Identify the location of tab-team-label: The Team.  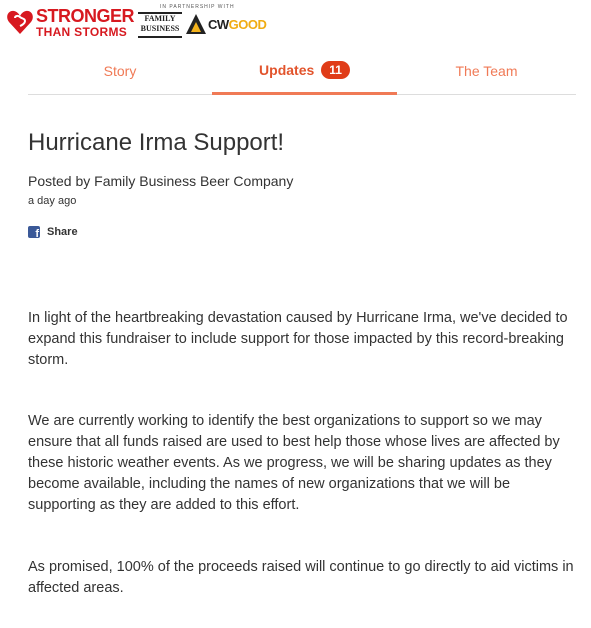
(486, 71).